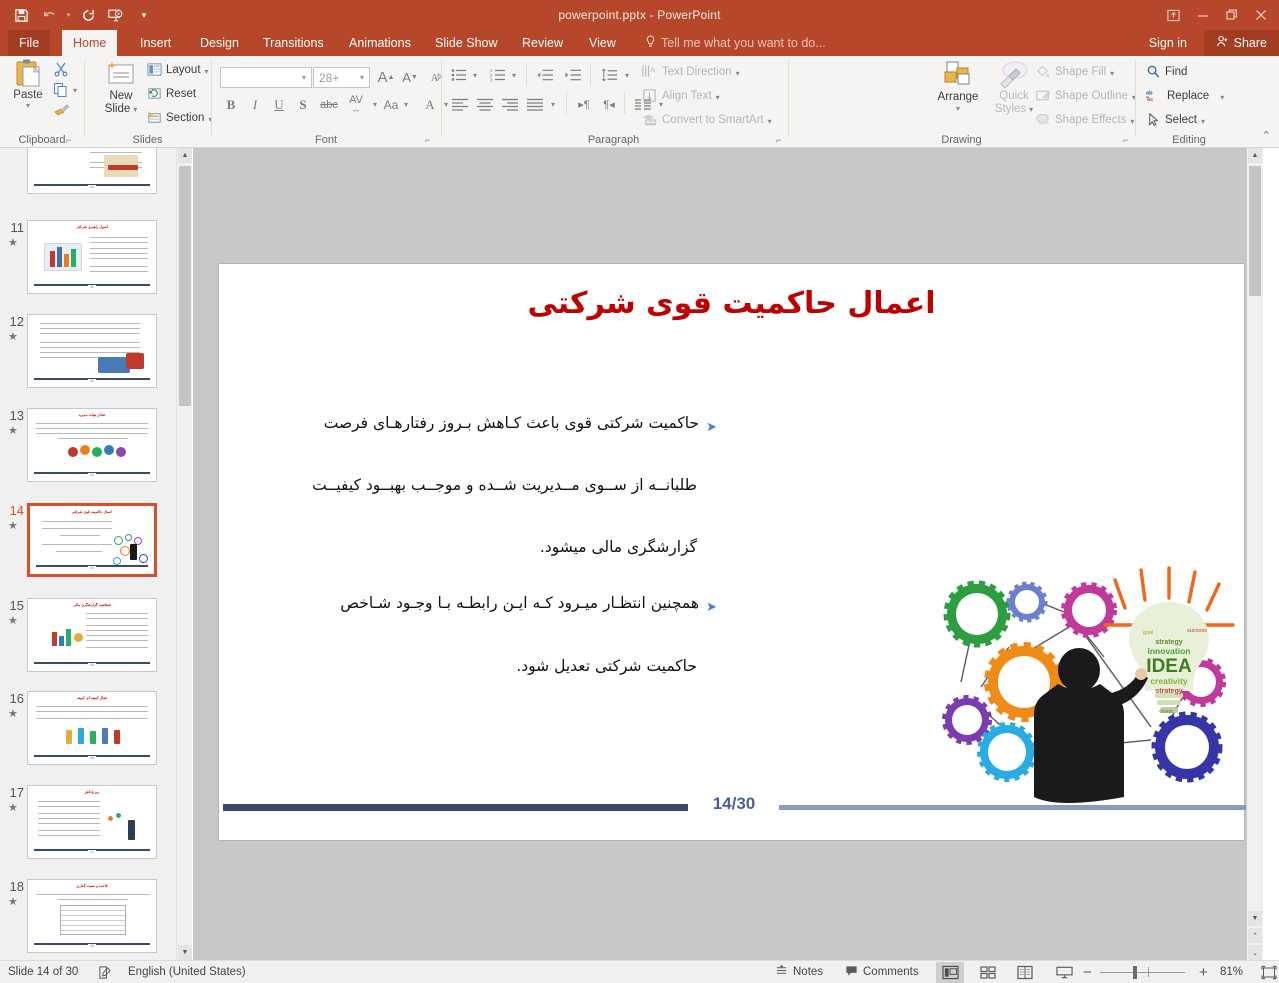  What do you see at coordinates (1203, 121) in the screenshot?
I see `select-dropdown-icon: ▾` at bounding box center [1203, 121].